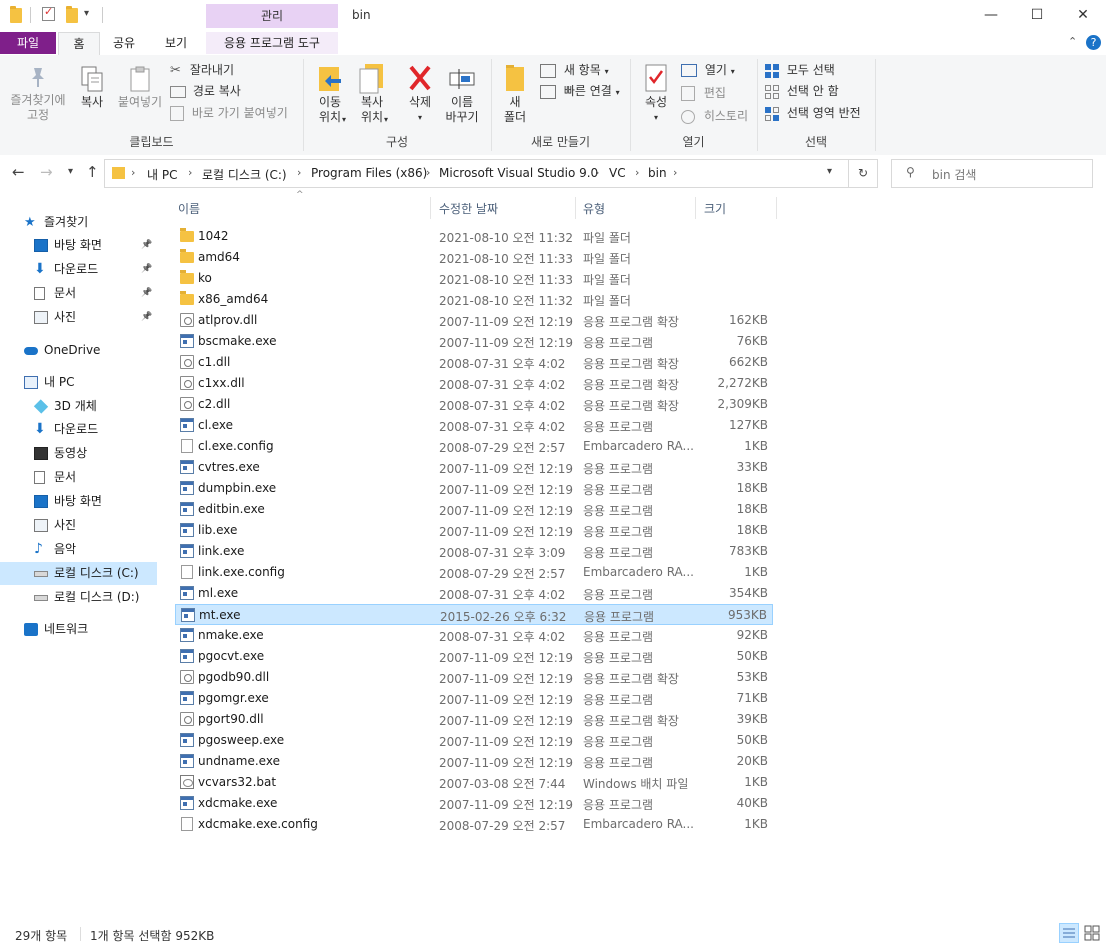 Image resolution: width=1106 pixels, height=947 pixels. I want to click on select-none-button: 선택 안 함, so click(802, 91).